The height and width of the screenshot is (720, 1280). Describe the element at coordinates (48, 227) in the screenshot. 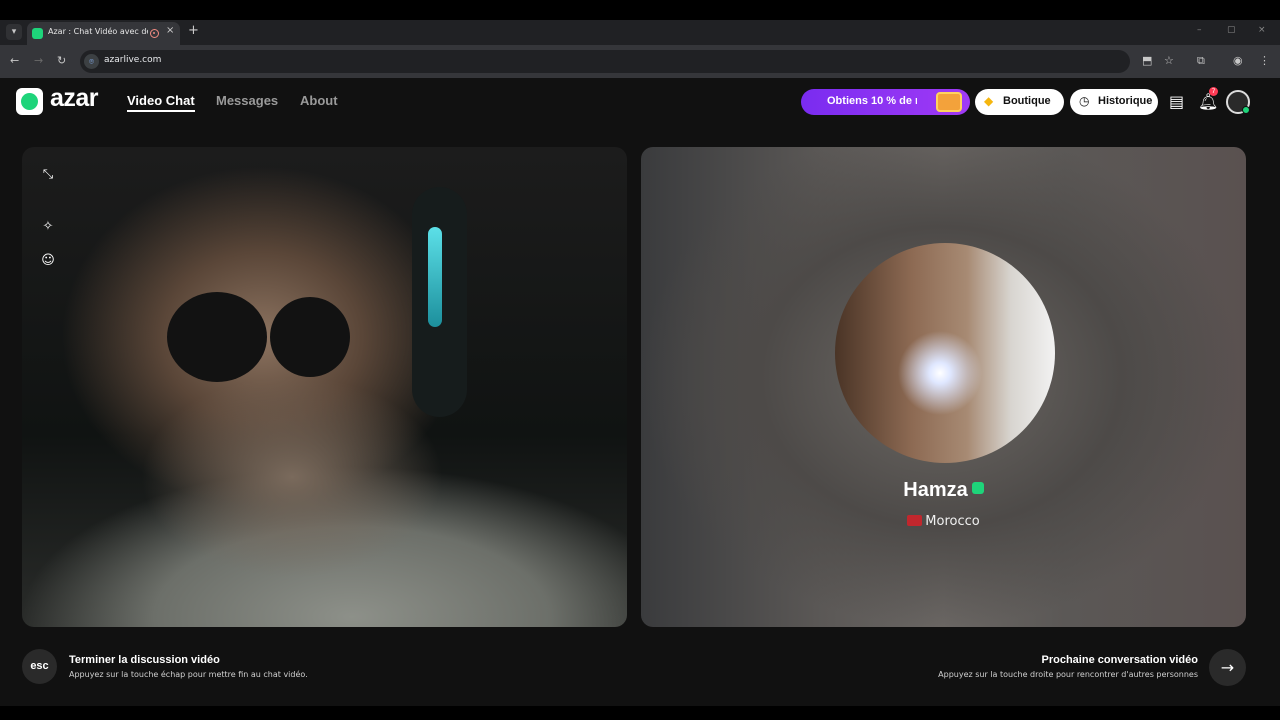

I see `magic-wand-icon: ✧` at that location.